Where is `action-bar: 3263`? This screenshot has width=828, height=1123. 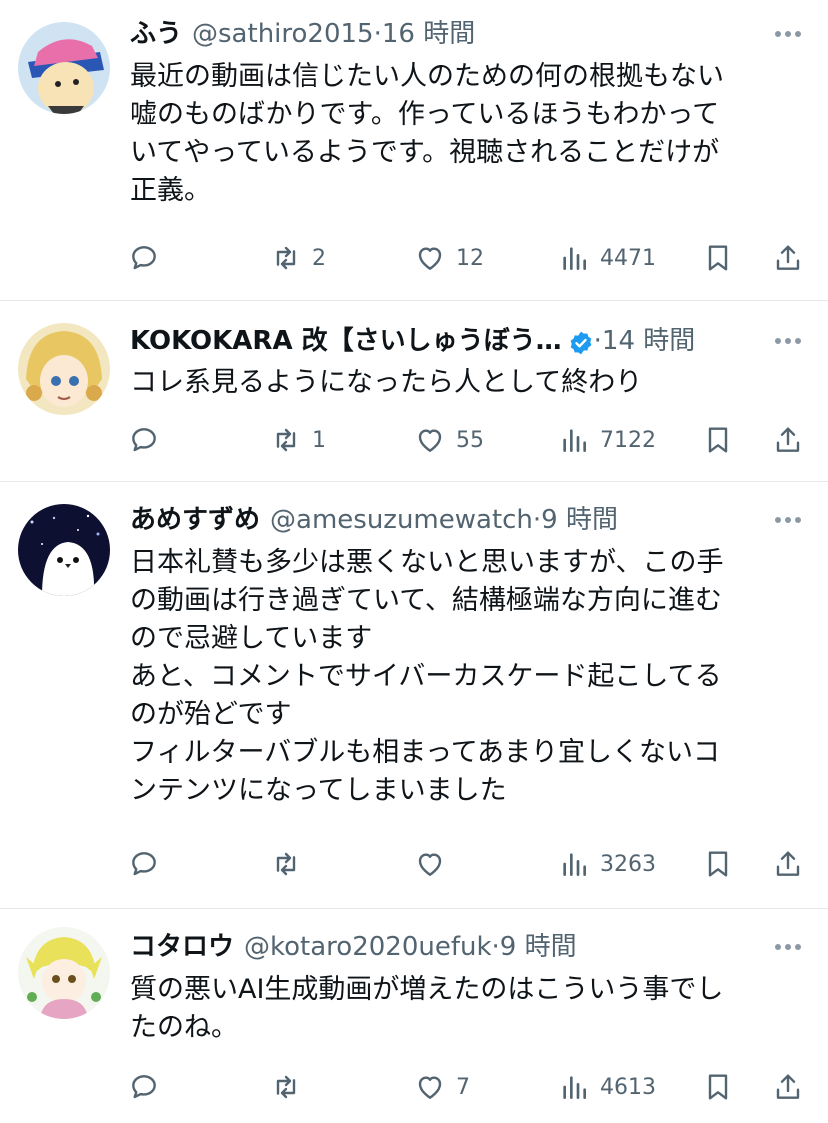
action-bar: 3263 is located at coordinates (473, 864).